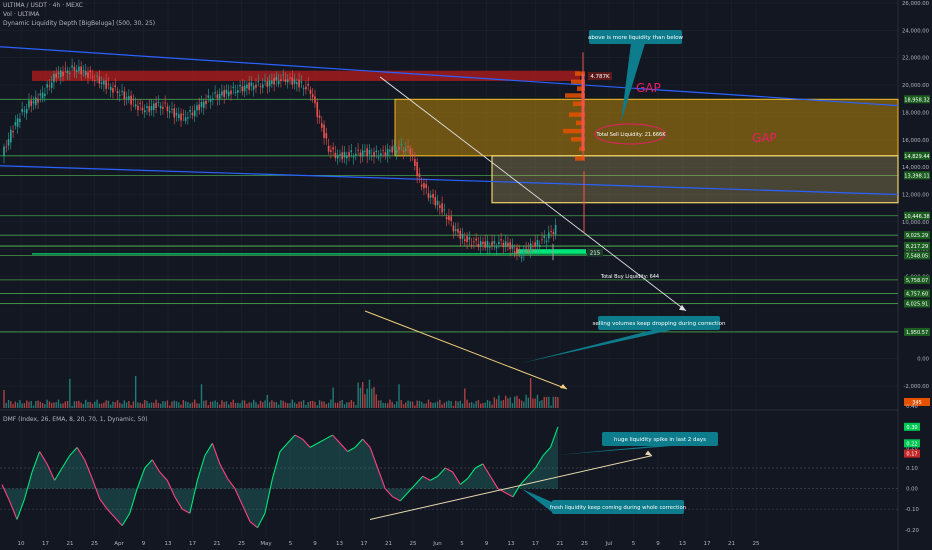 The height and width of the screenshot is (550, 932). I want to click on dmf-value-label: 0.30, so click(911, 428).